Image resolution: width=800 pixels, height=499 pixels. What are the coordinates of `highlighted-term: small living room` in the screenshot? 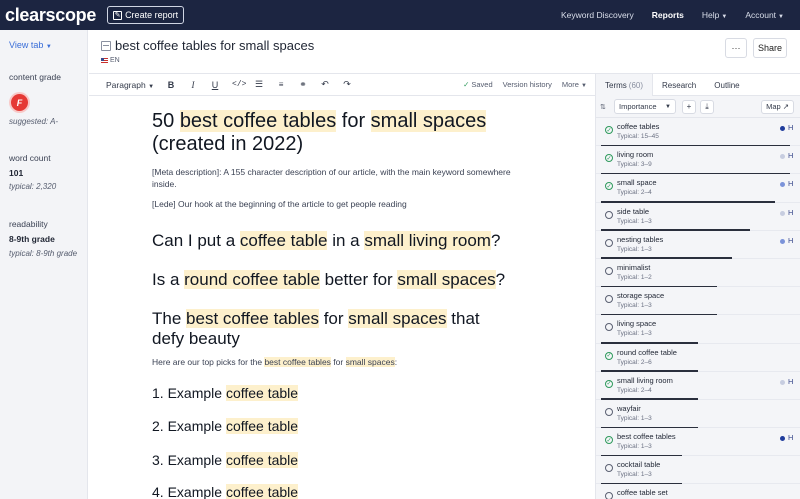 It's located at (427, 240).